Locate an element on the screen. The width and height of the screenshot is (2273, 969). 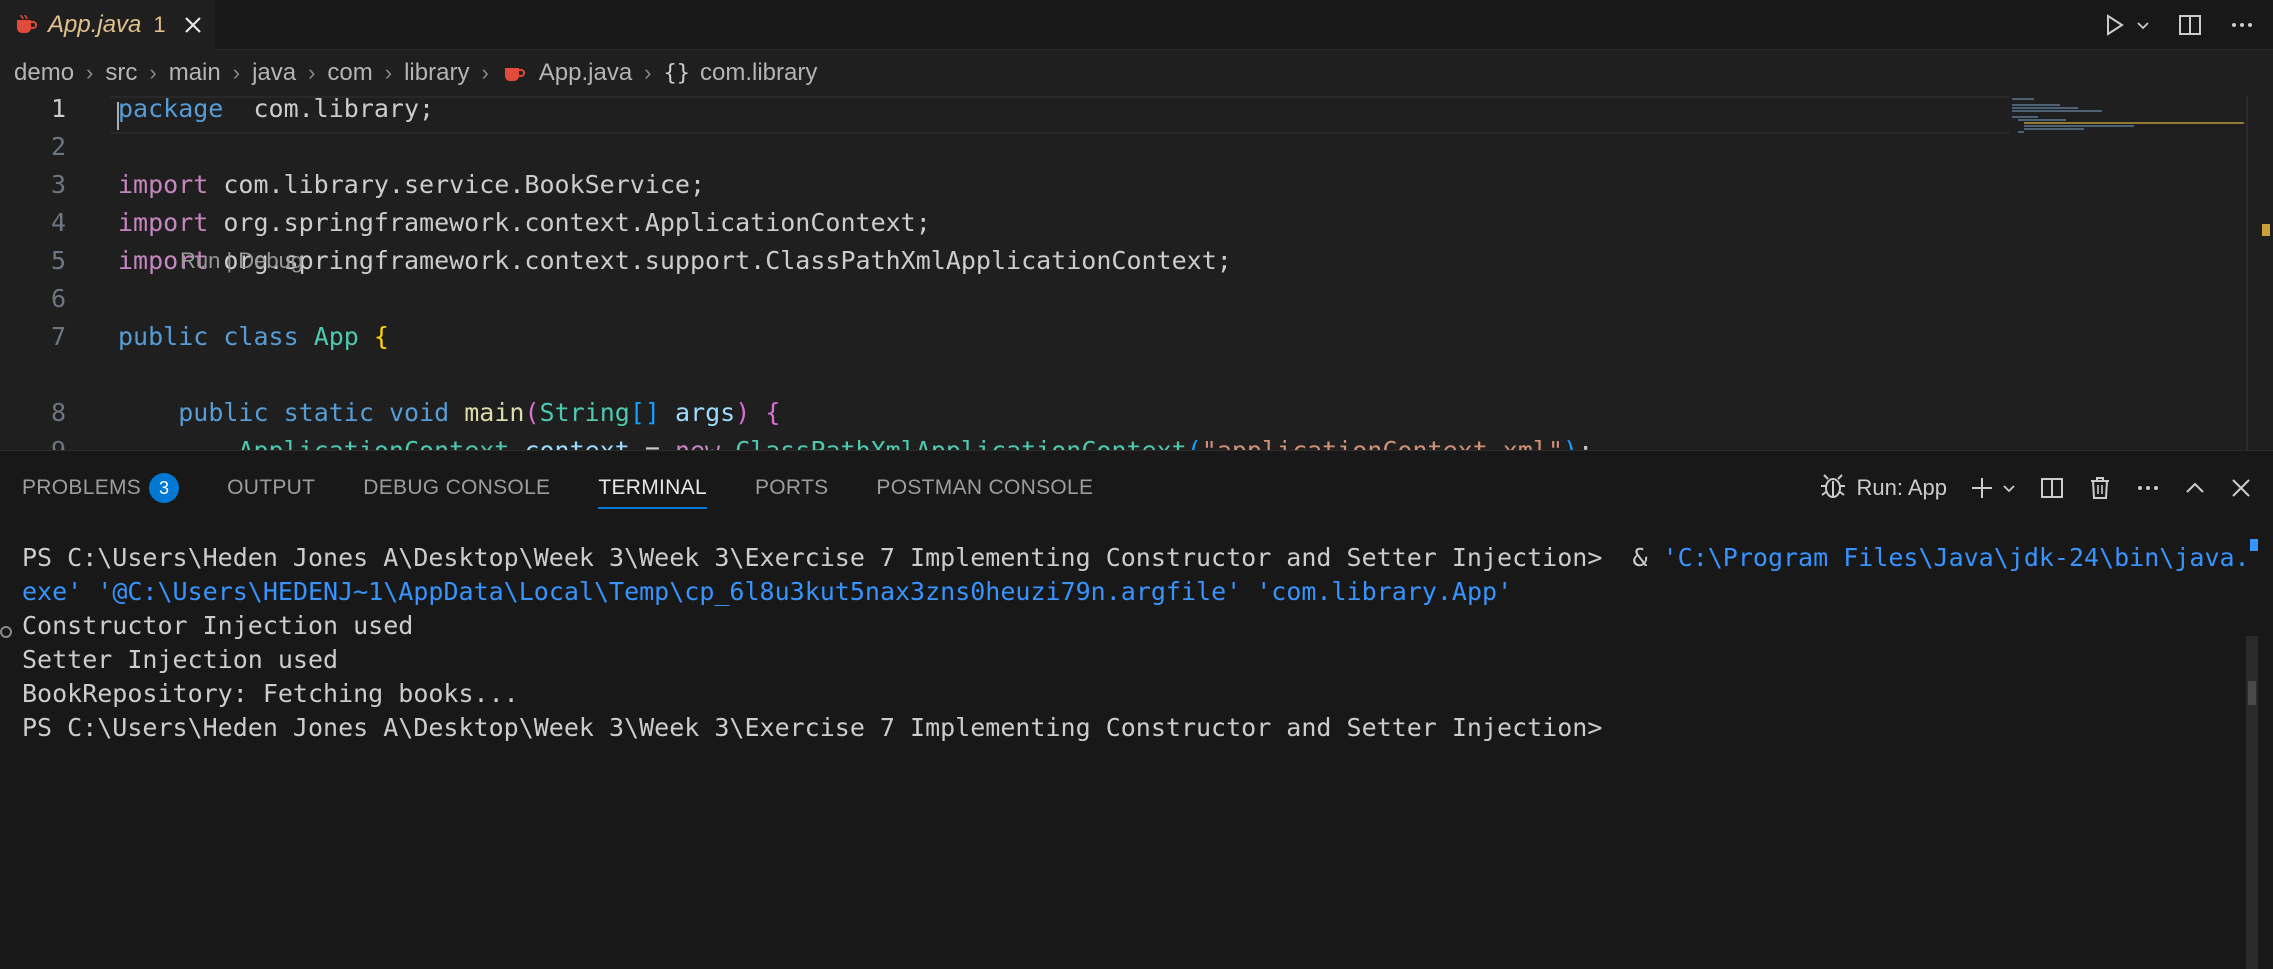
breadcrumb-item: java is located at coordinates (274, 73).